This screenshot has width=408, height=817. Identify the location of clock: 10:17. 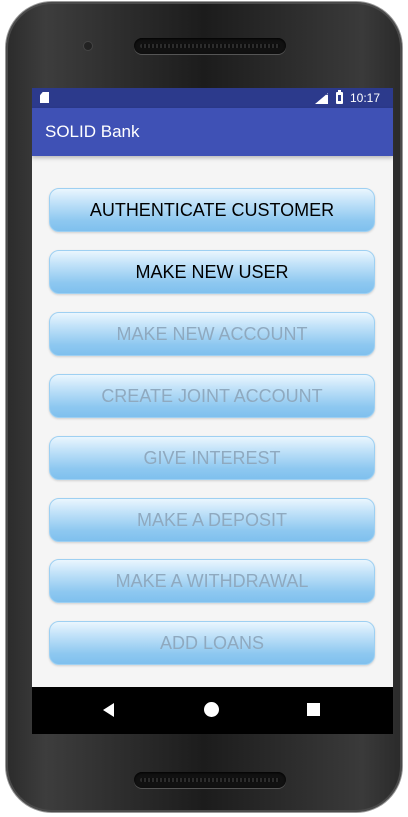
(365, 98).